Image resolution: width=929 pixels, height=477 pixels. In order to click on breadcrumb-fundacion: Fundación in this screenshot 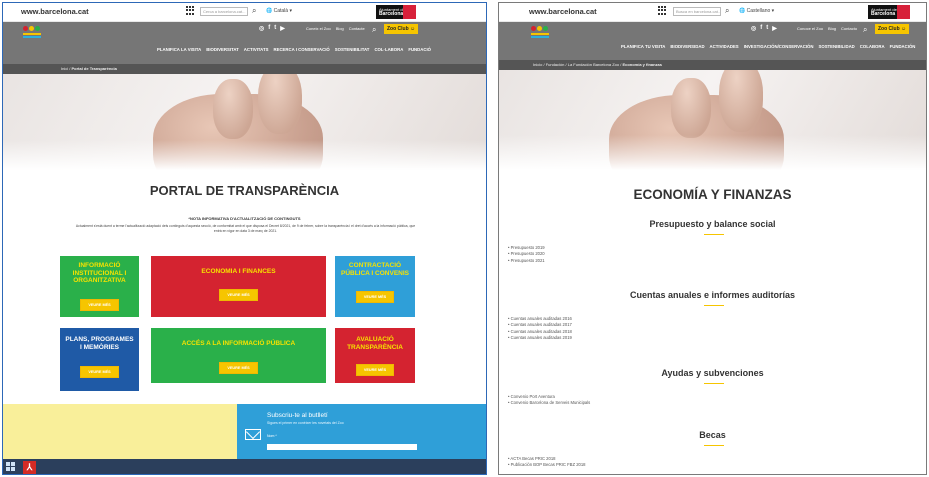, I will do `click(555, 64)`.